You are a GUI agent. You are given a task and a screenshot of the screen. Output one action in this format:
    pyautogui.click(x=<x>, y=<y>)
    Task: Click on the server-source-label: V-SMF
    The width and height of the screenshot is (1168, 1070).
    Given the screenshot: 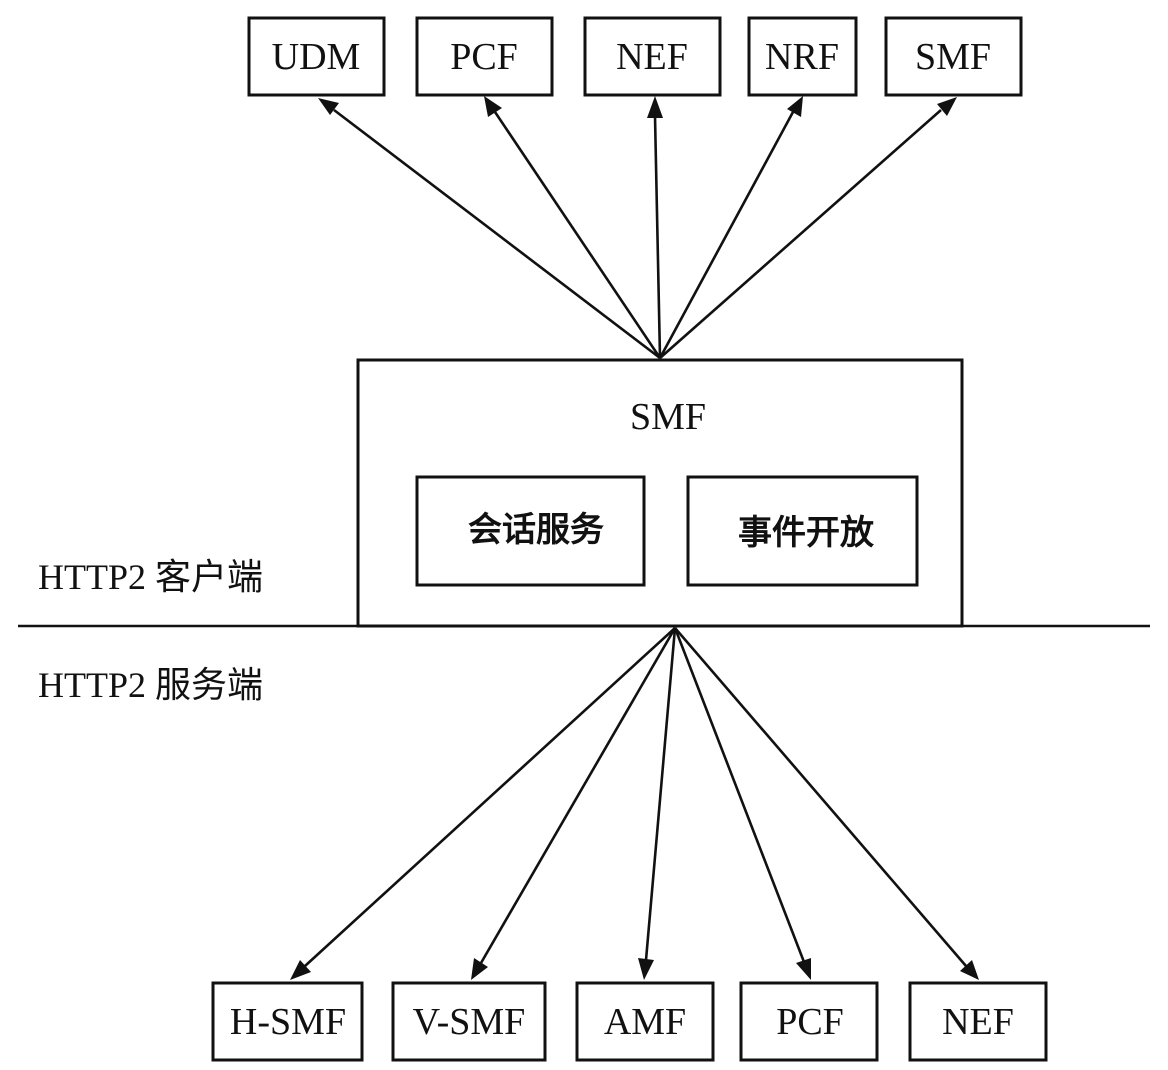 What is the action you would take?
    pyautogui.click(x=469, y=1022)
    